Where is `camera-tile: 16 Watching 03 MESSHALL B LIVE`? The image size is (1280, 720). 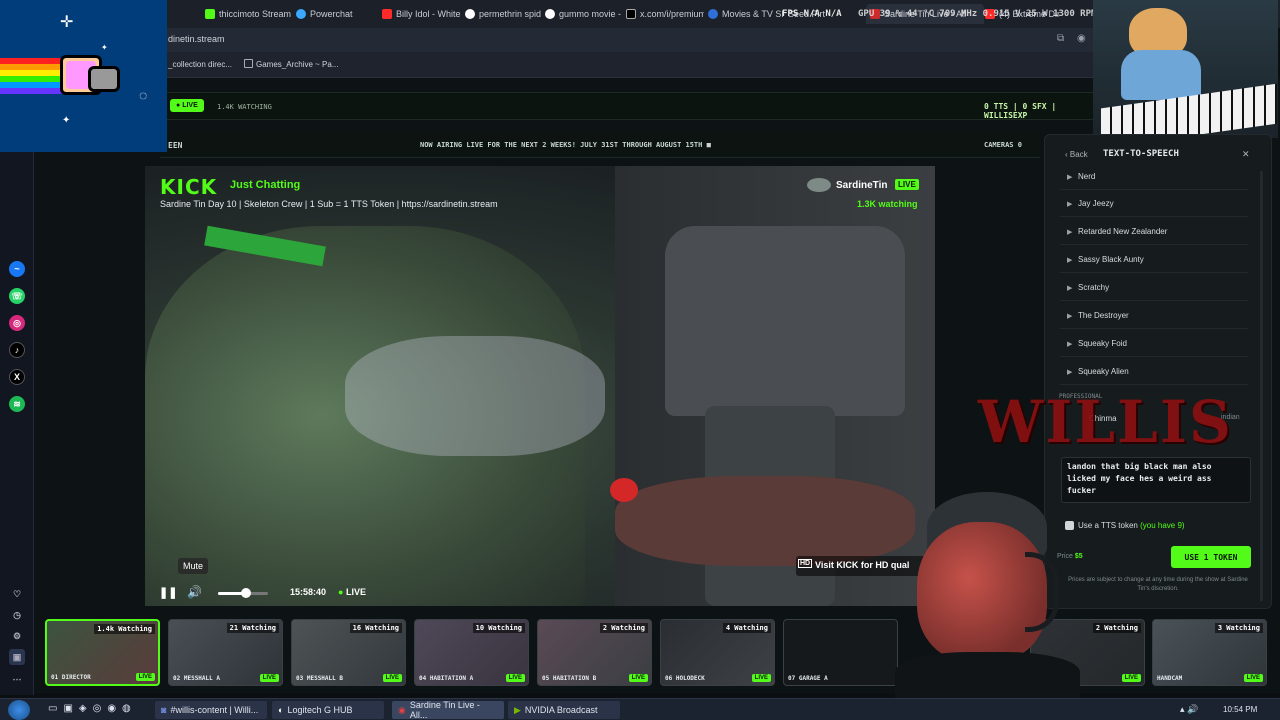
camera-tile: 16 Watching 03 MESSHALL B LIVE is located at coordinates (348, 652).